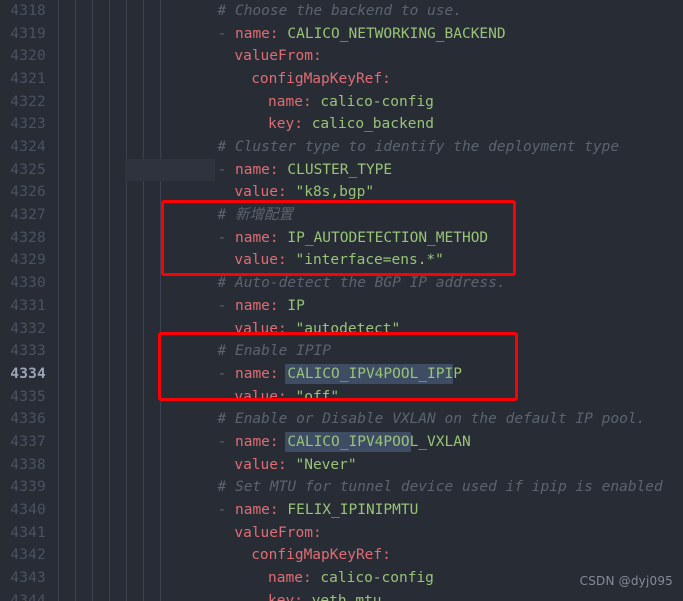 This screenshot has width=683, height=601. What do you see at coordinates (23, 170) in the screenshot?
I see `line-number-4325: 4325` at bounding box center [23, 170].